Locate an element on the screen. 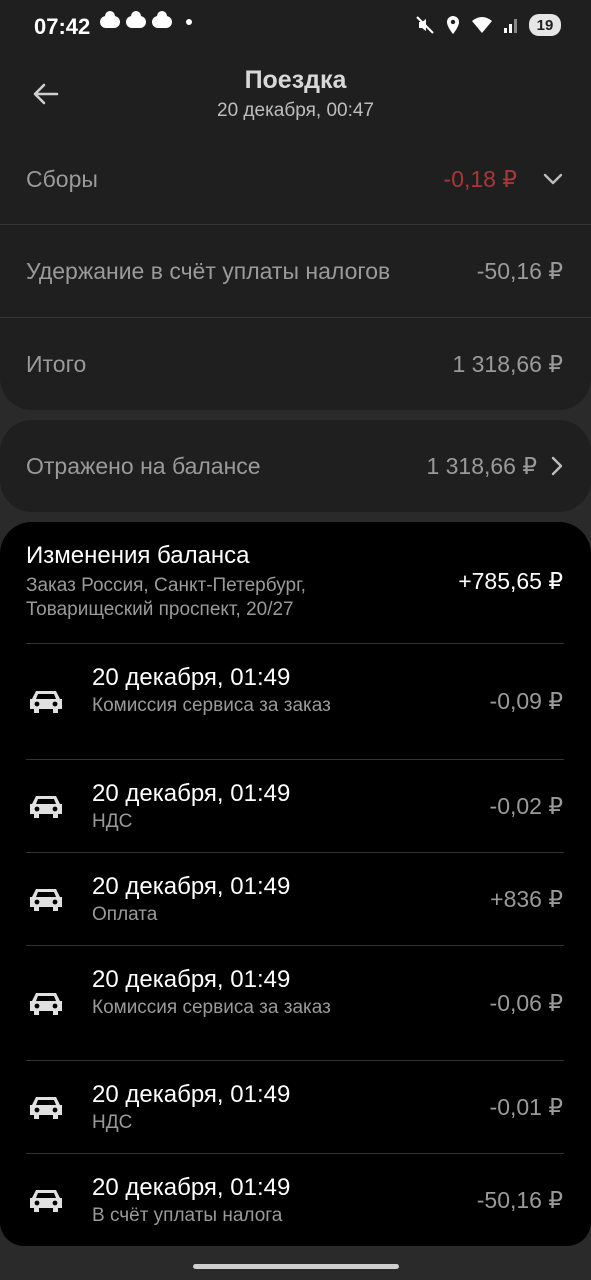 Image resolution: width=591 pixels, height=1280 pixels. tax-hold-row: Удержание в счёт уплаты налогов -50,16 ₽ is located at coordinates (295, 271).